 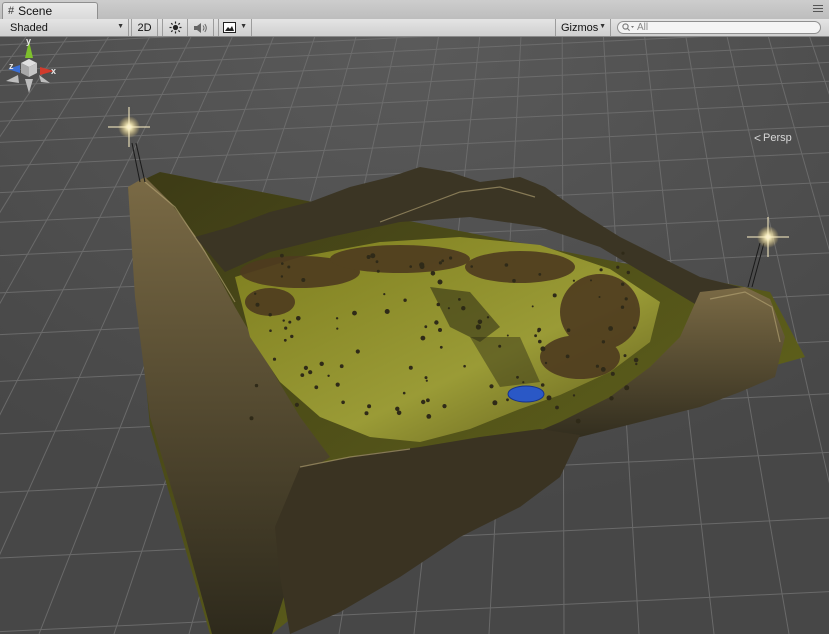 I want to click on water-pond, so click(x=526, y=394).